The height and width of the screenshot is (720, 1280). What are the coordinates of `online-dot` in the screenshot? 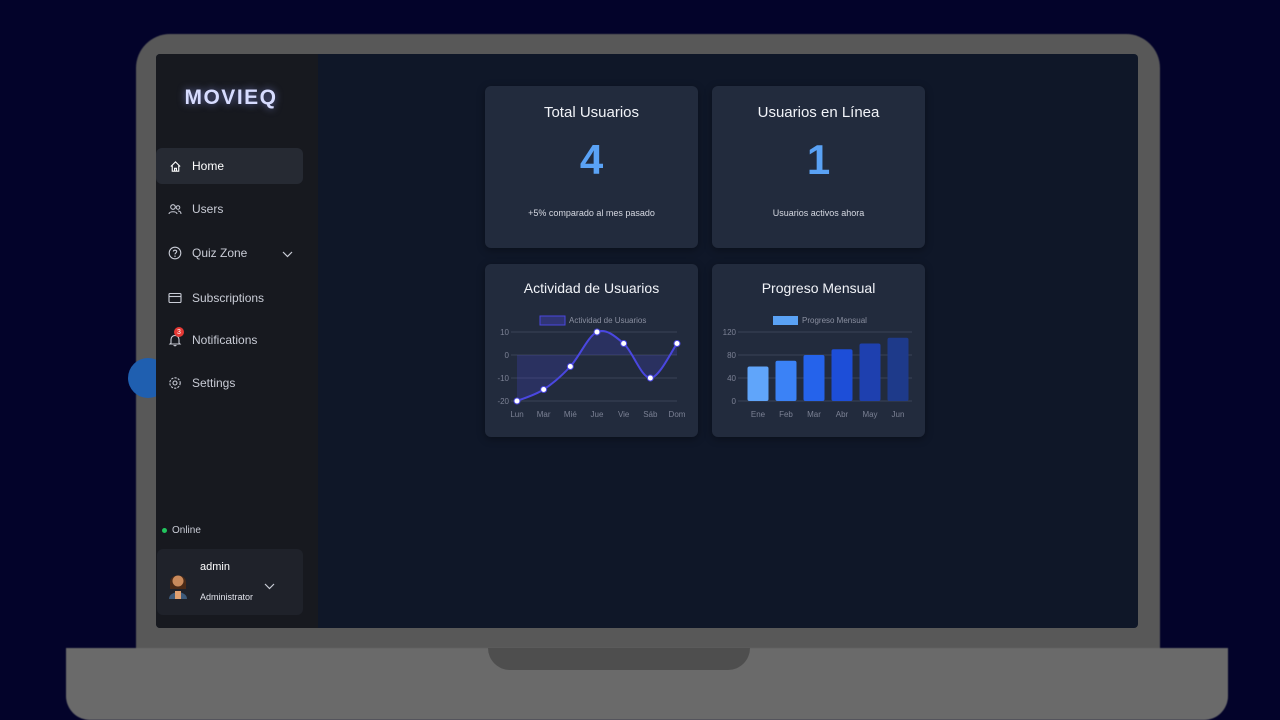 It's located at (164, 530).